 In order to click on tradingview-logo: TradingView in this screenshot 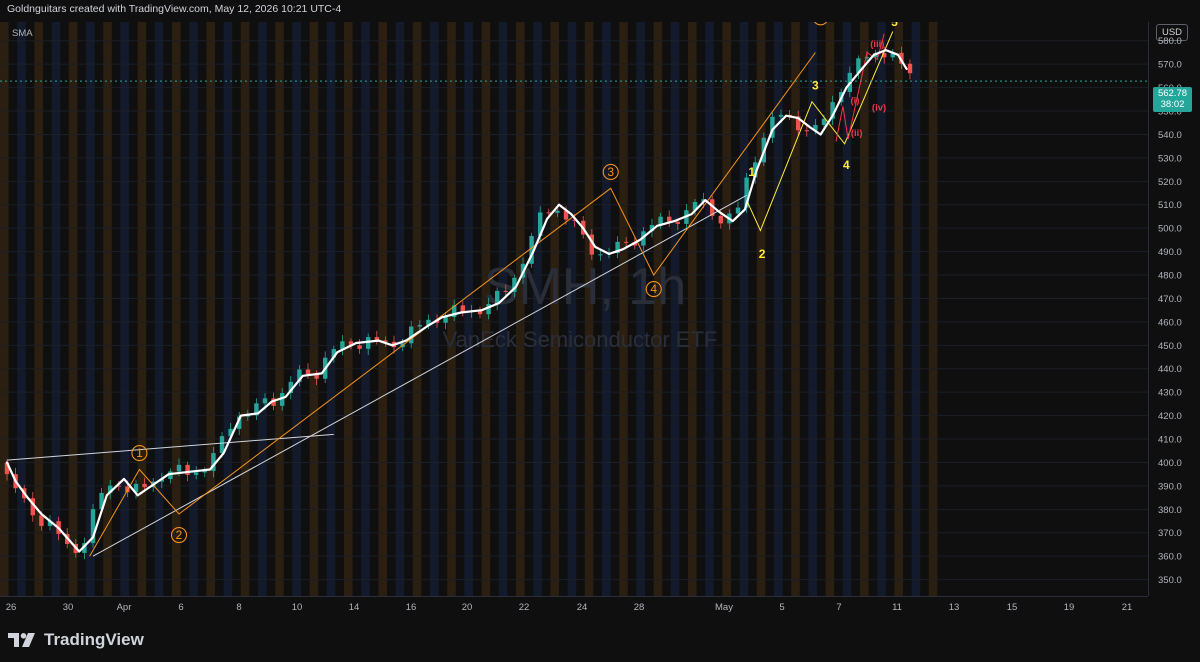, I will do `click(76, 640)`.